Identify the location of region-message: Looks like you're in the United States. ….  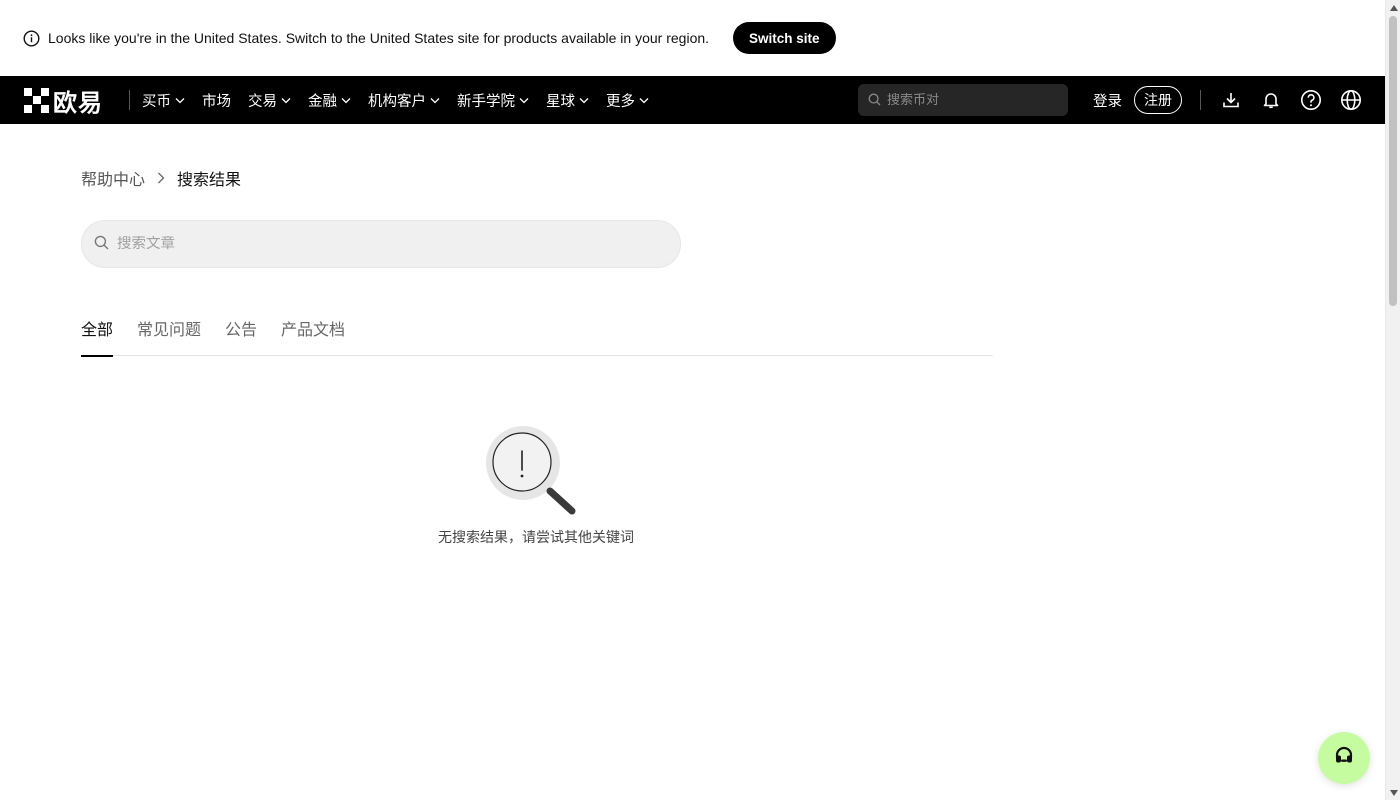
(379, 38).